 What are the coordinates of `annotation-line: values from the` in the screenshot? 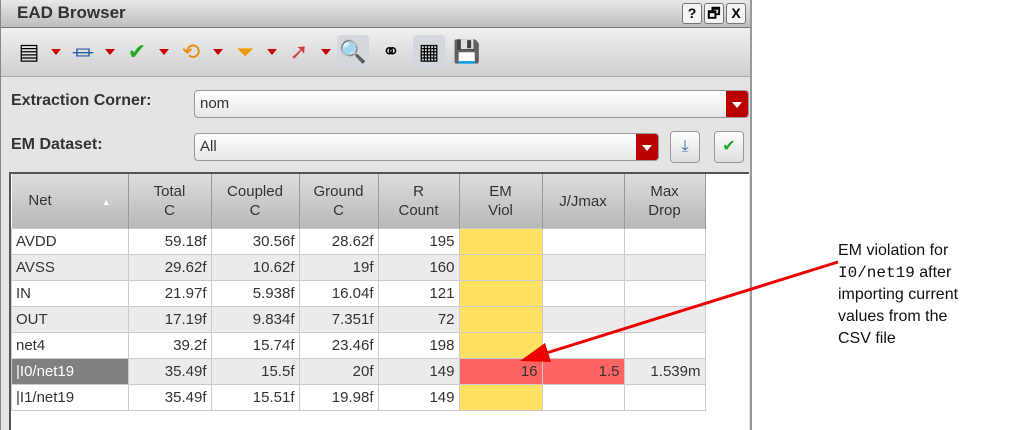 It's located at (893, 316).